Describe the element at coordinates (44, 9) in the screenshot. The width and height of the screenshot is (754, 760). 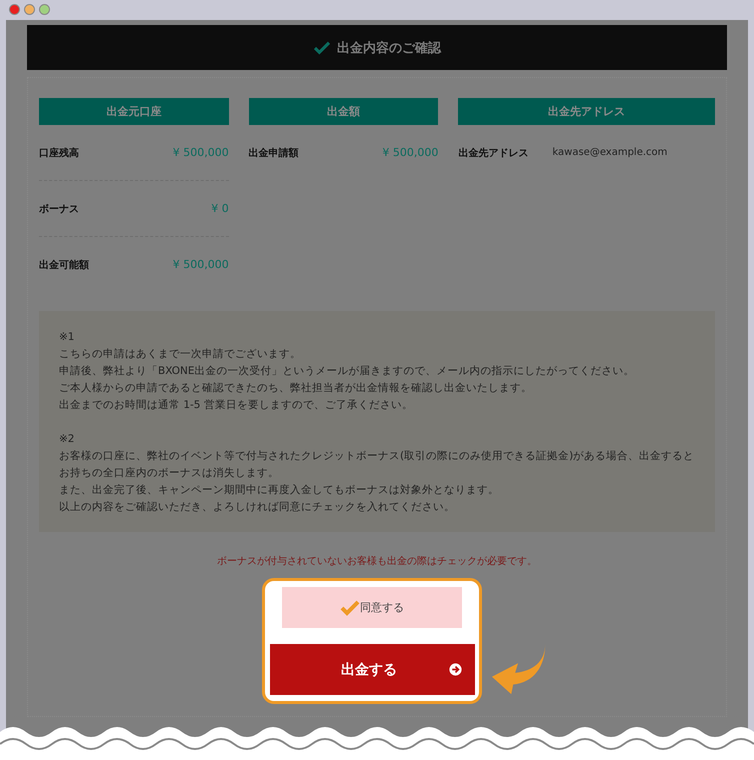
I see `maximize-icon` at that location.